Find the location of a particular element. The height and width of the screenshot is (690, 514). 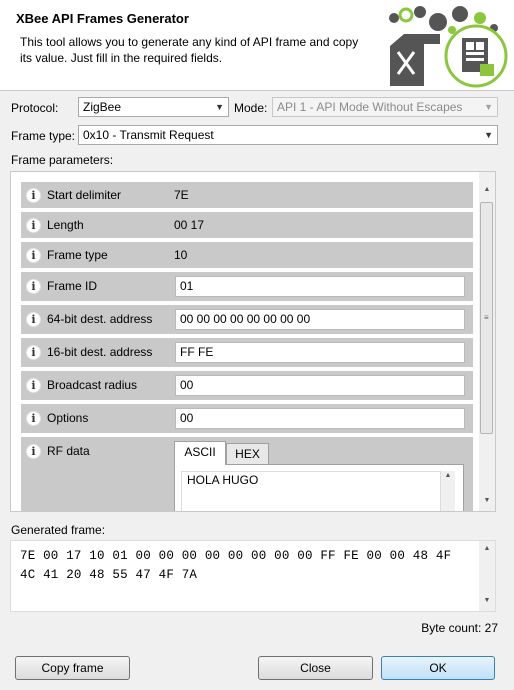

param-row-rf-data: i RF data HEX ASCII HOLA HUGO ▲ is located at coordinates (247, 474).